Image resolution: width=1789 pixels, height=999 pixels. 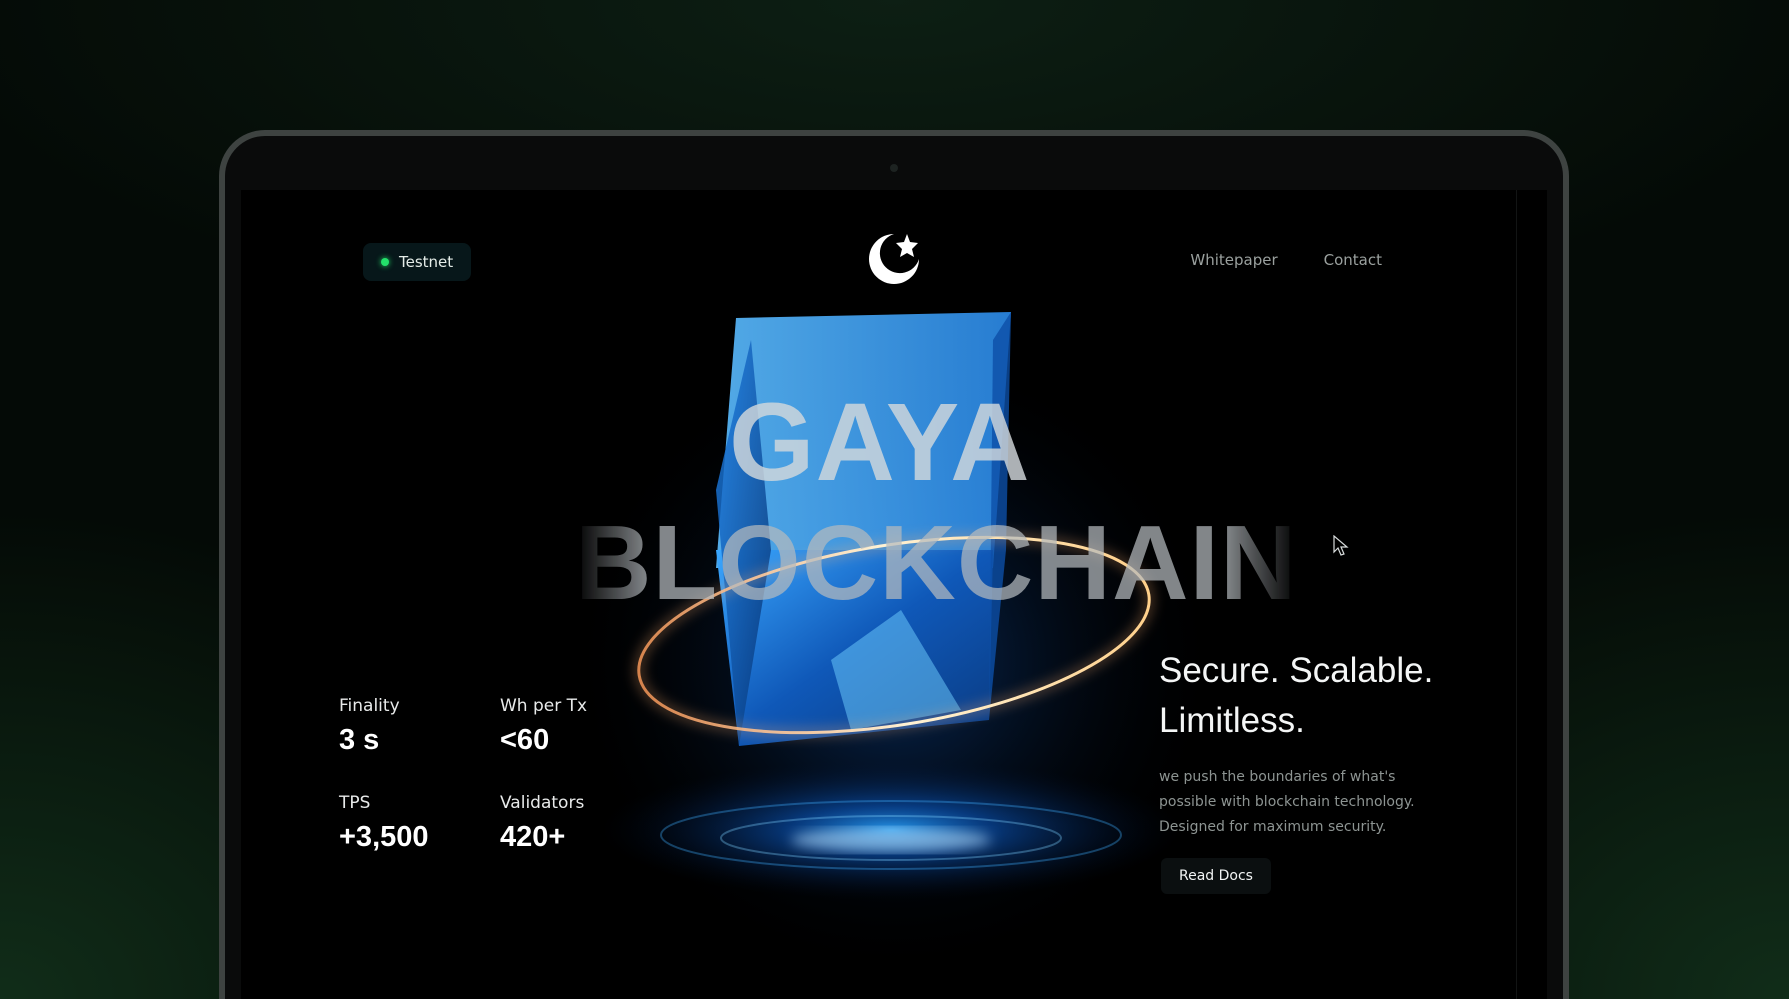 I want to click on stat-label: Validators, so click(x=542, y=803).